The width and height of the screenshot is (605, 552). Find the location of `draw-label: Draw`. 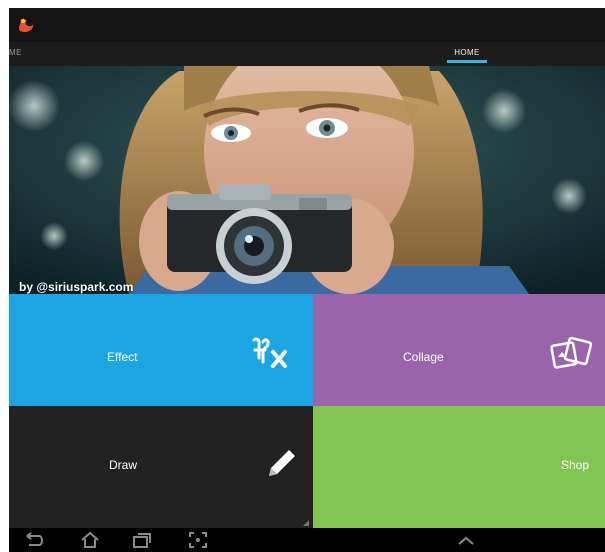

draw-label: Draw is located at coordinates (123, 465).